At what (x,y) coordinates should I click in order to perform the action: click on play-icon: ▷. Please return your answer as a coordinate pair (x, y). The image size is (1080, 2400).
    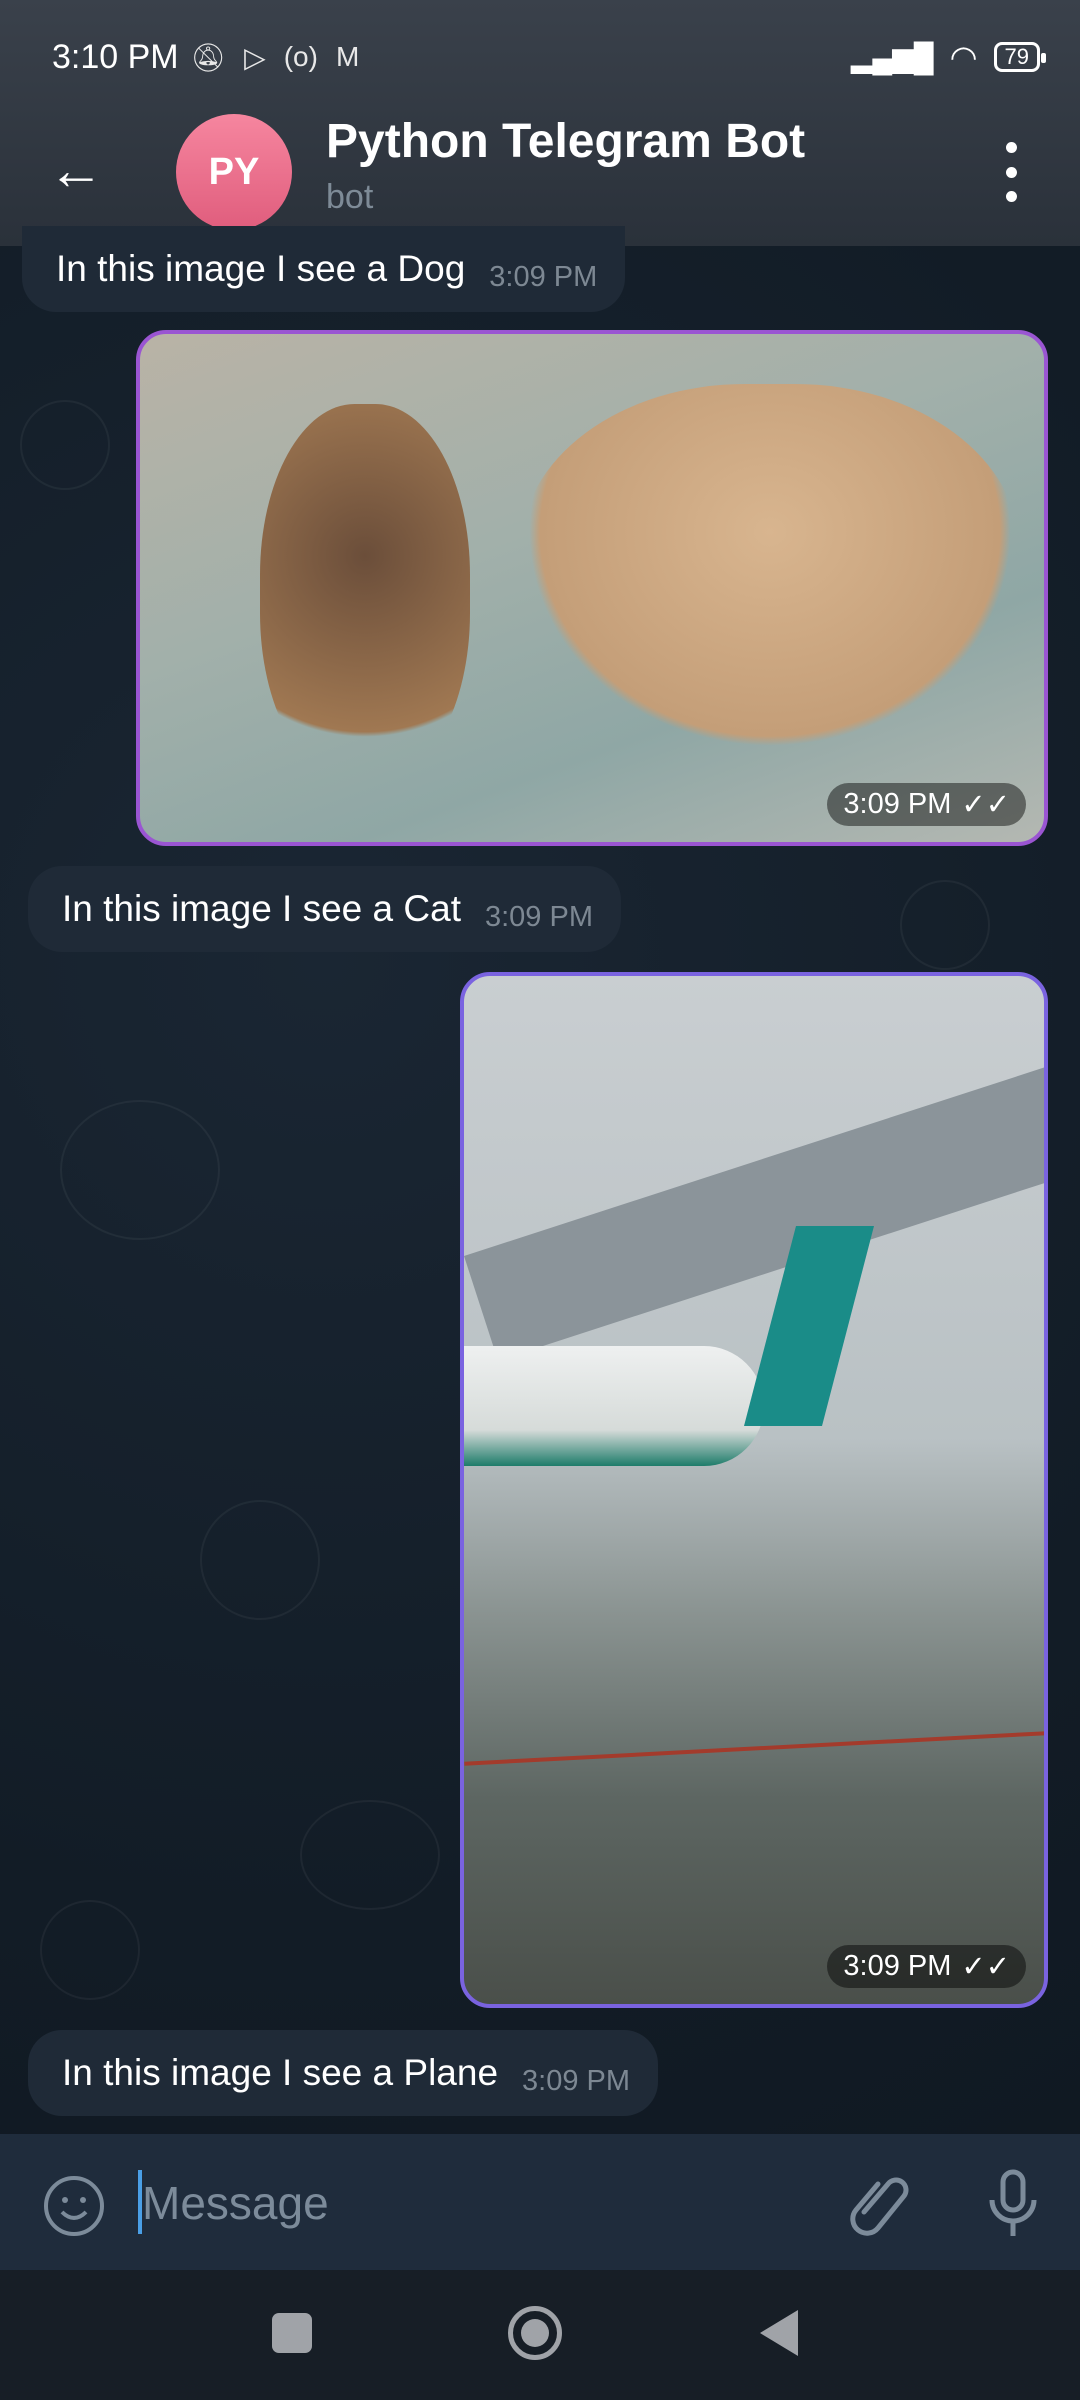
    Looking at the image, I should click on (255, 57).